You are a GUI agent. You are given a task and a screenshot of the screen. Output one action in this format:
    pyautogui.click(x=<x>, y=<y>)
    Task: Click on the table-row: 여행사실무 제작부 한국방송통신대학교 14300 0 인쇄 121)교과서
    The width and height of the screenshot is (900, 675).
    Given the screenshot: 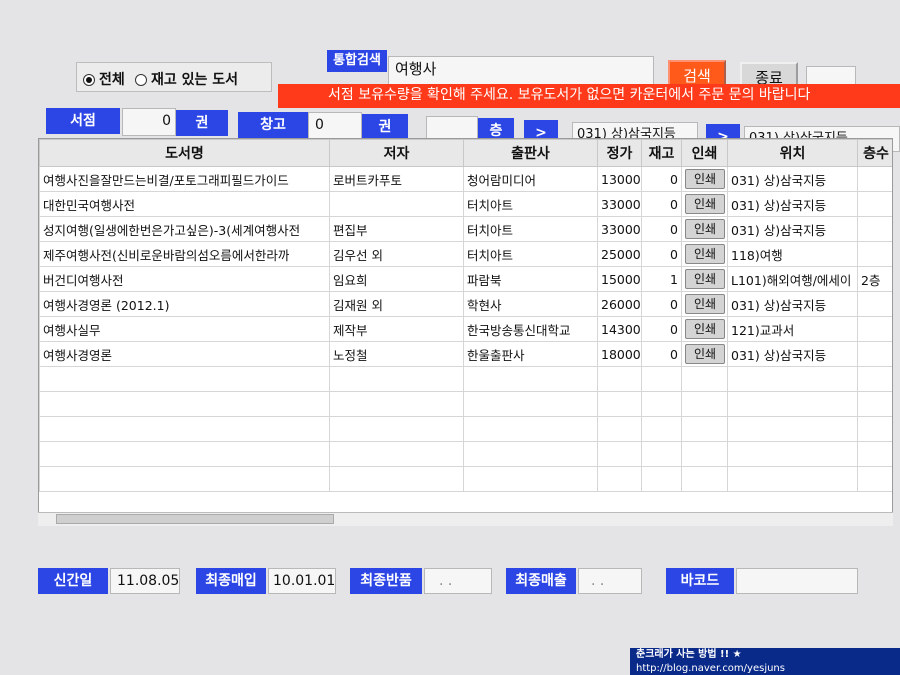 What is the action you would take?
    pyautogui.click(x=465, y=329)
    